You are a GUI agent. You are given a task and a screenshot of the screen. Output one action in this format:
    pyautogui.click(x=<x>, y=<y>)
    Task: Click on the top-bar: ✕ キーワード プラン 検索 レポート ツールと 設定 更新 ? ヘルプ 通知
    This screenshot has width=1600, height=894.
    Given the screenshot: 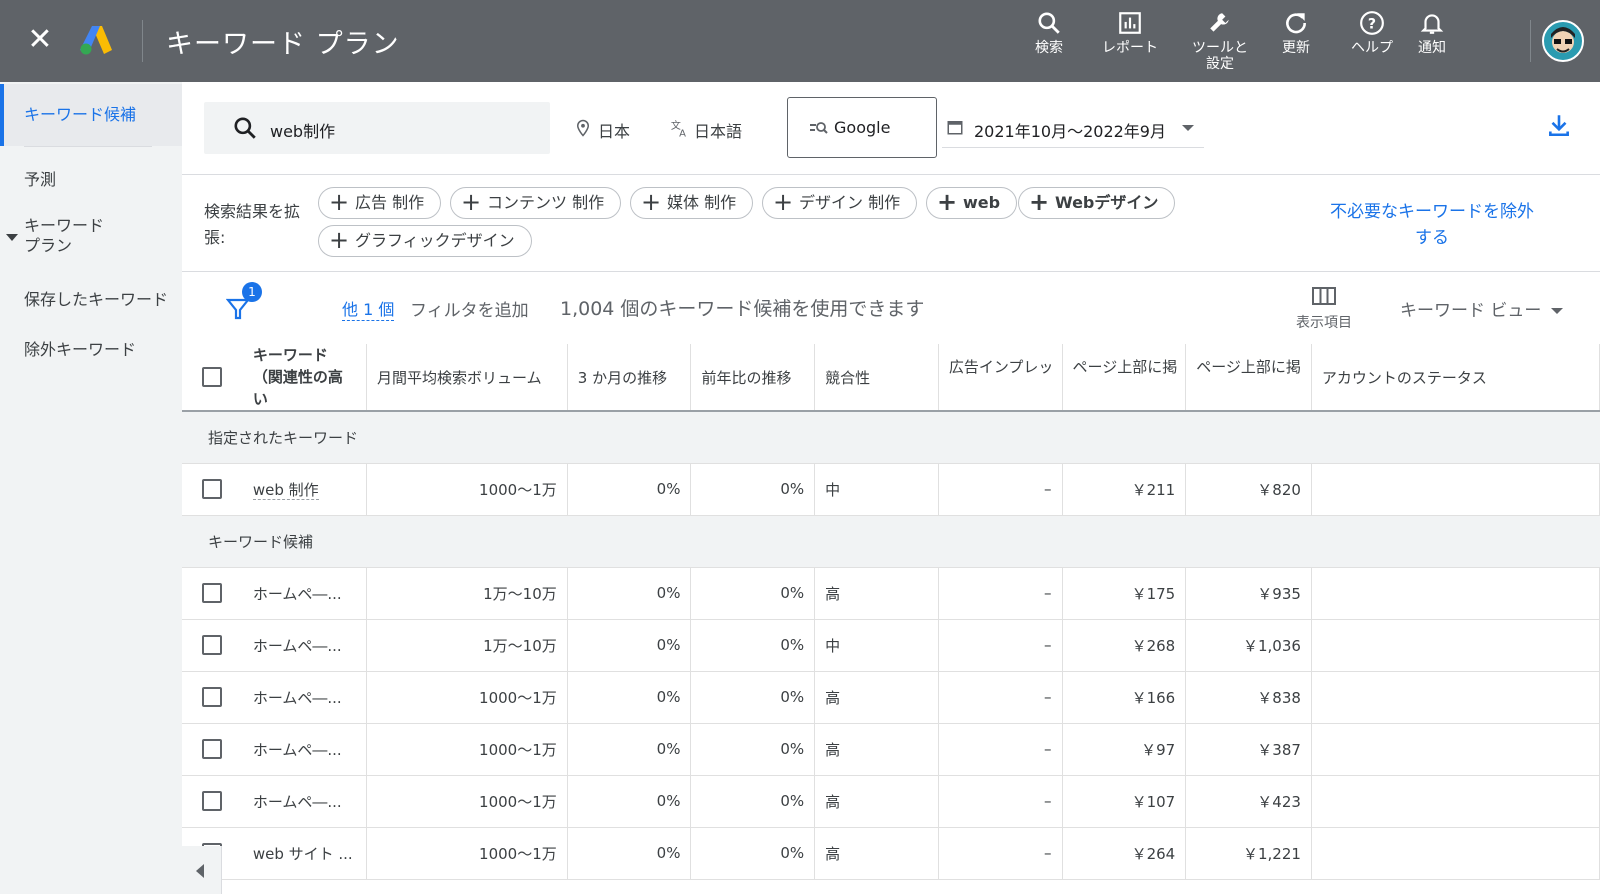 What is the action you would take?
    pyautogui.click(x=800, y=41)
    